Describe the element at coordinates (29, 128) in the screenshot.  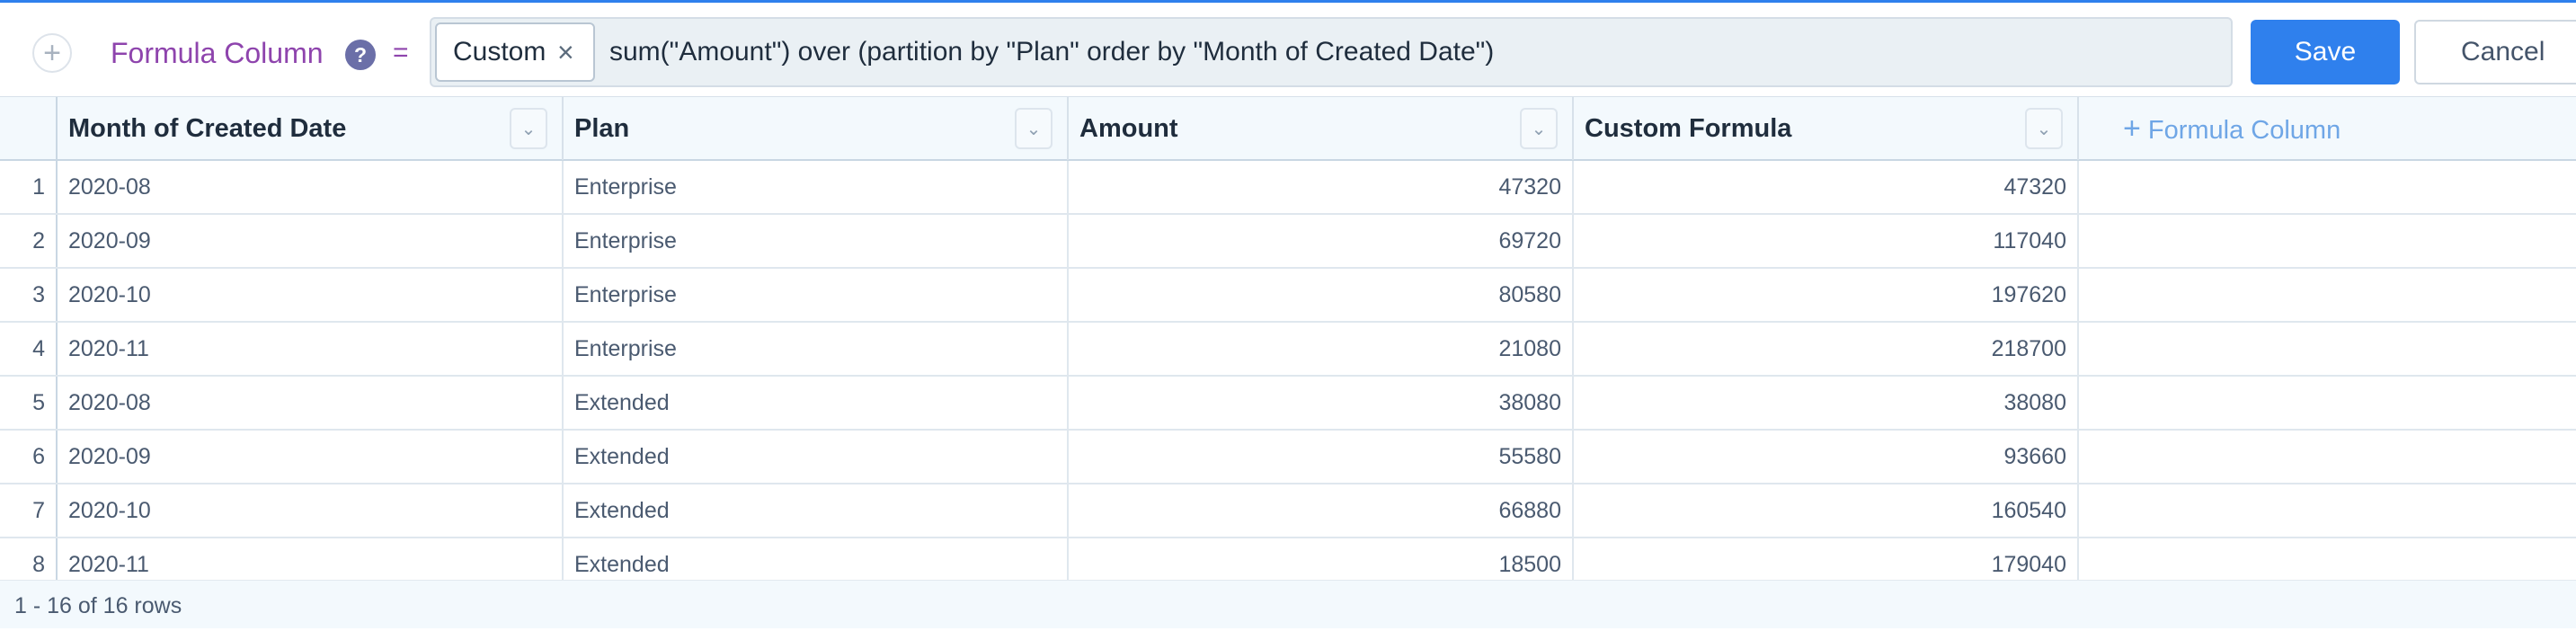
I see `row-number-header` at that location.